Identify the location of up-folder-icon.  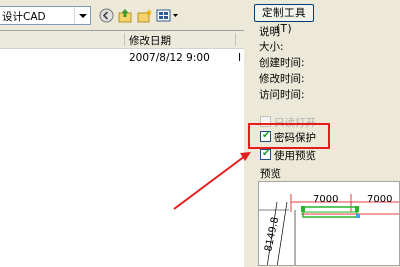
(125, 15).